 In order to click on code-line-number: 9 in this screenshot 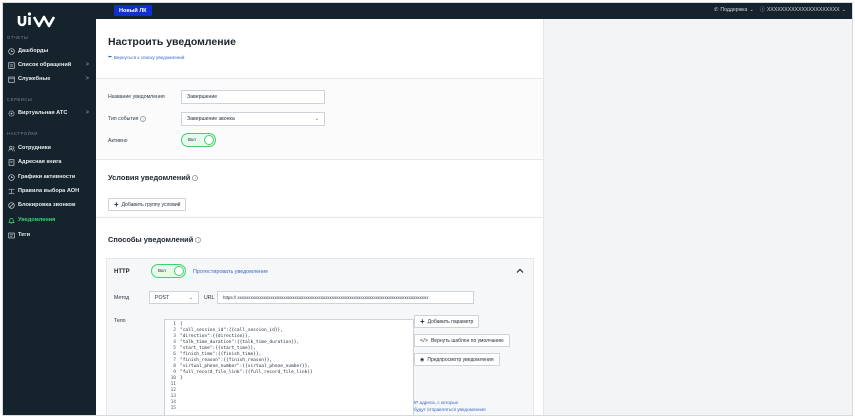, I will do `click(174, 372)`.